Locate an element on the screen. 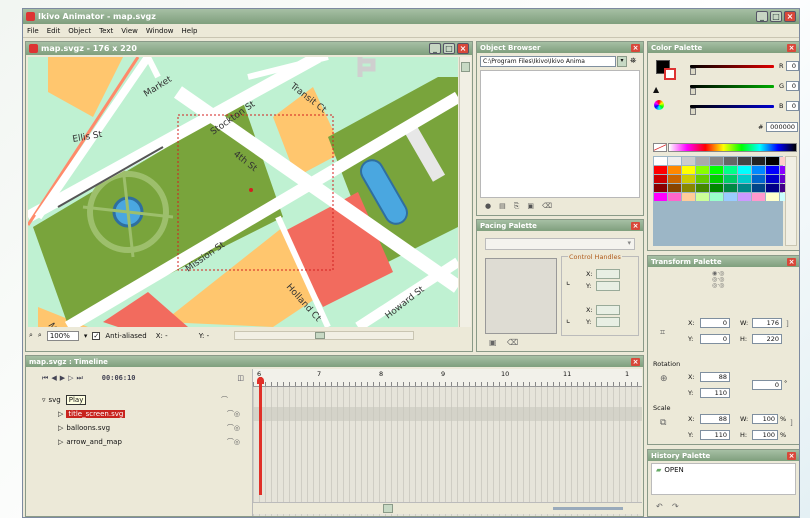 The height and width of the screenshot is (518, 810). swatch-scrollbar is located at coordinates (791, 201).